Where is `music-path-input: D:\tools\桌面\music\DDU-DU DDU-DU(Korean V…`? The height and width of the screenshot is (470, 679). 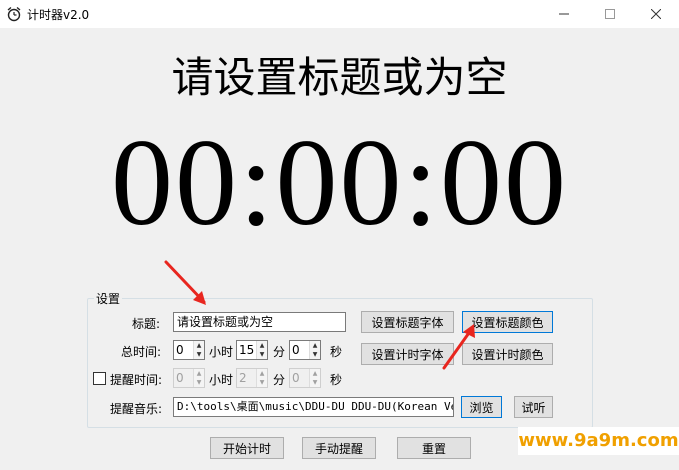 music-path-input: D:\tools\桌面\music\DDU-DU DDU-DU(Korean V… is located at coordinates (313, 407).